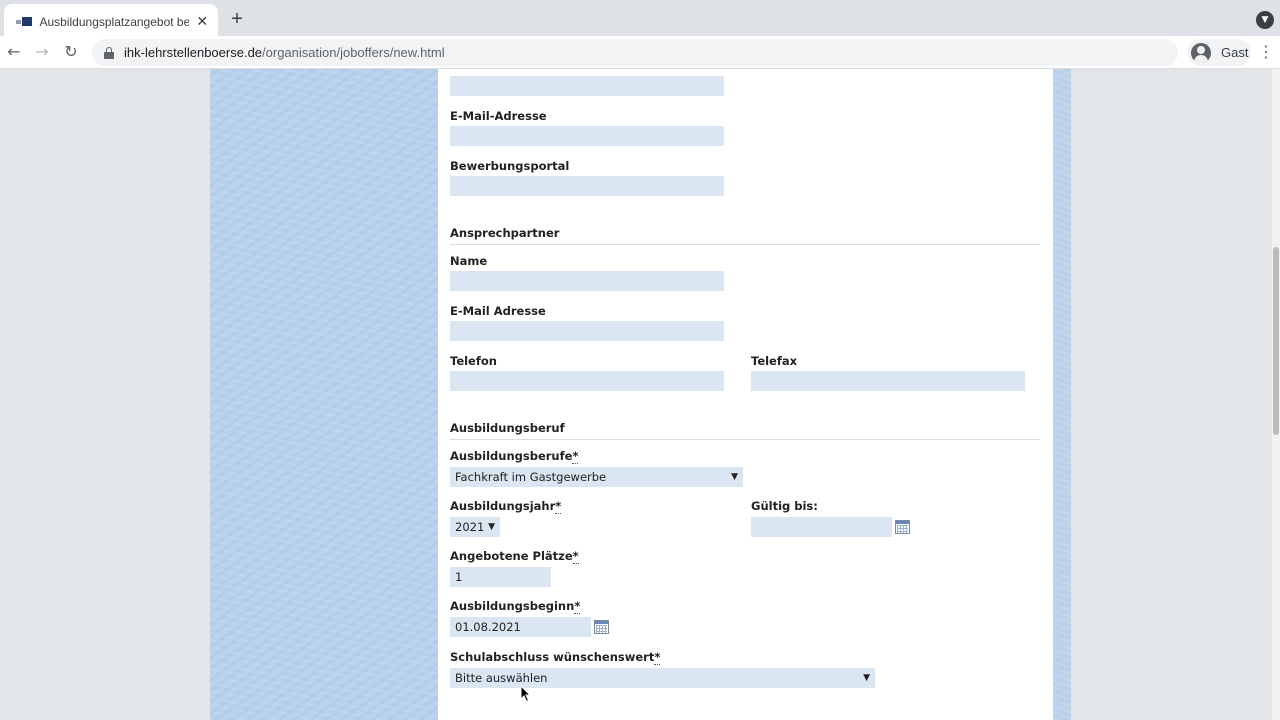 The width and height of the screenshot is (1280, 720). I want to click on school-degree-label-text: Schulabschluss wünschenswert, so click(552, 657).